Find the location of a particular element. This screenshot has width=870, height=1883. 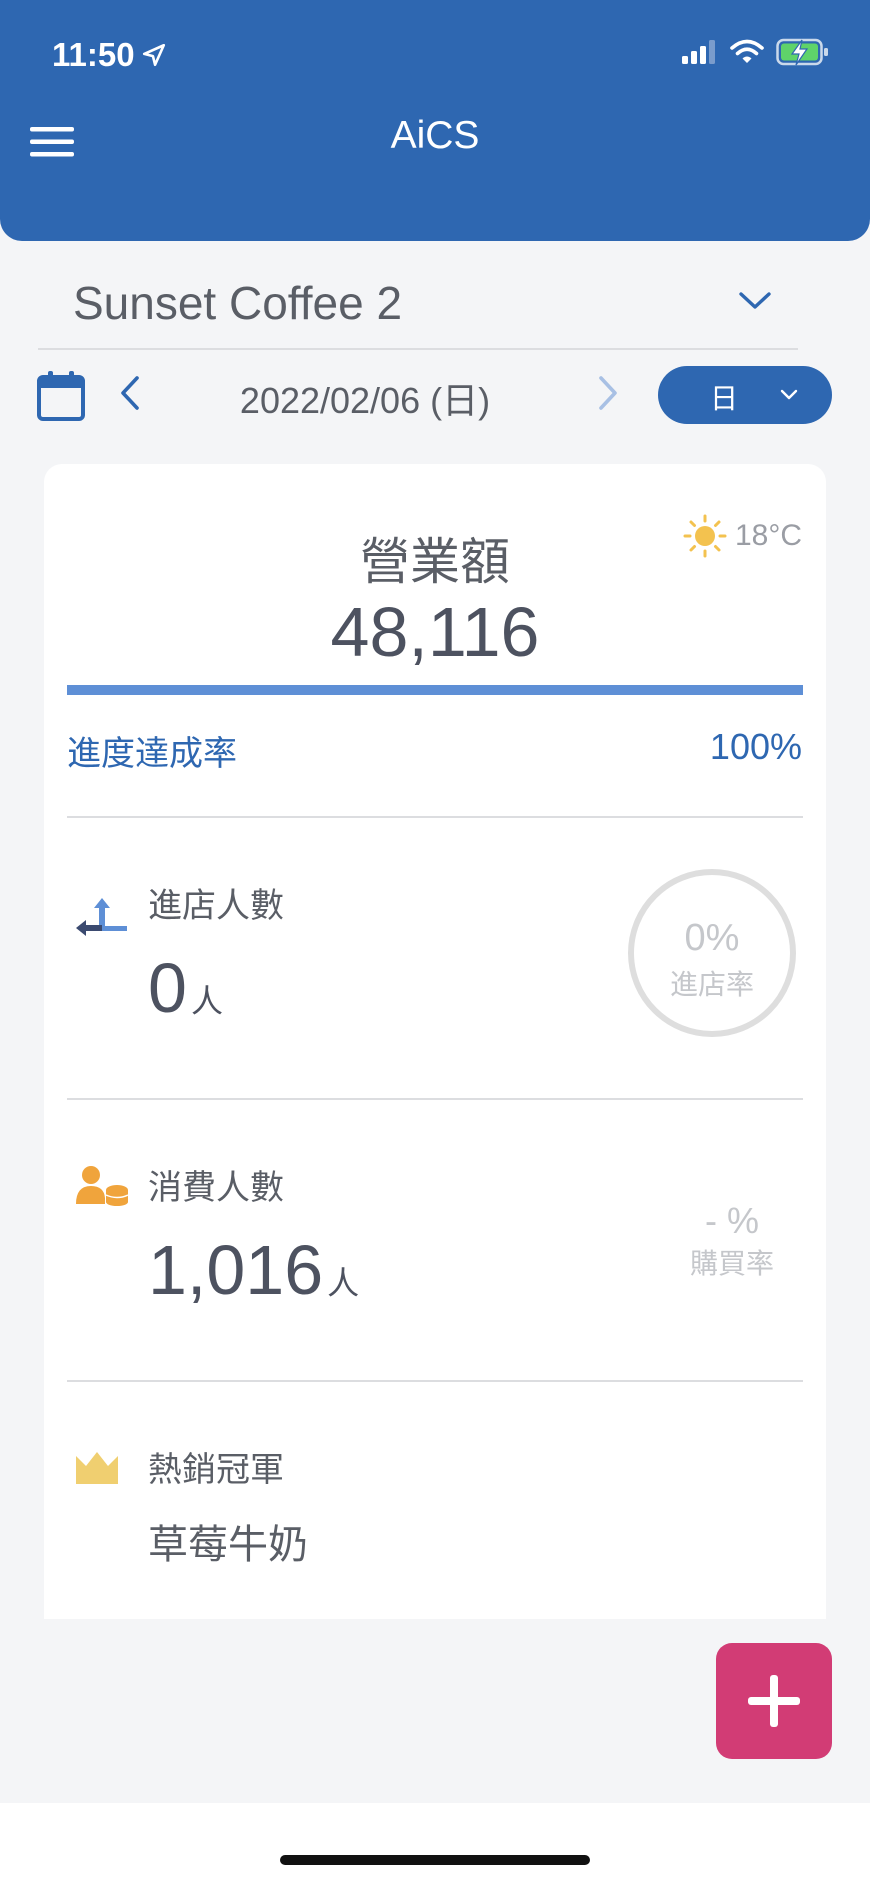

current-date: 2022/02/06 (日) is located at coordinates (365, 400).